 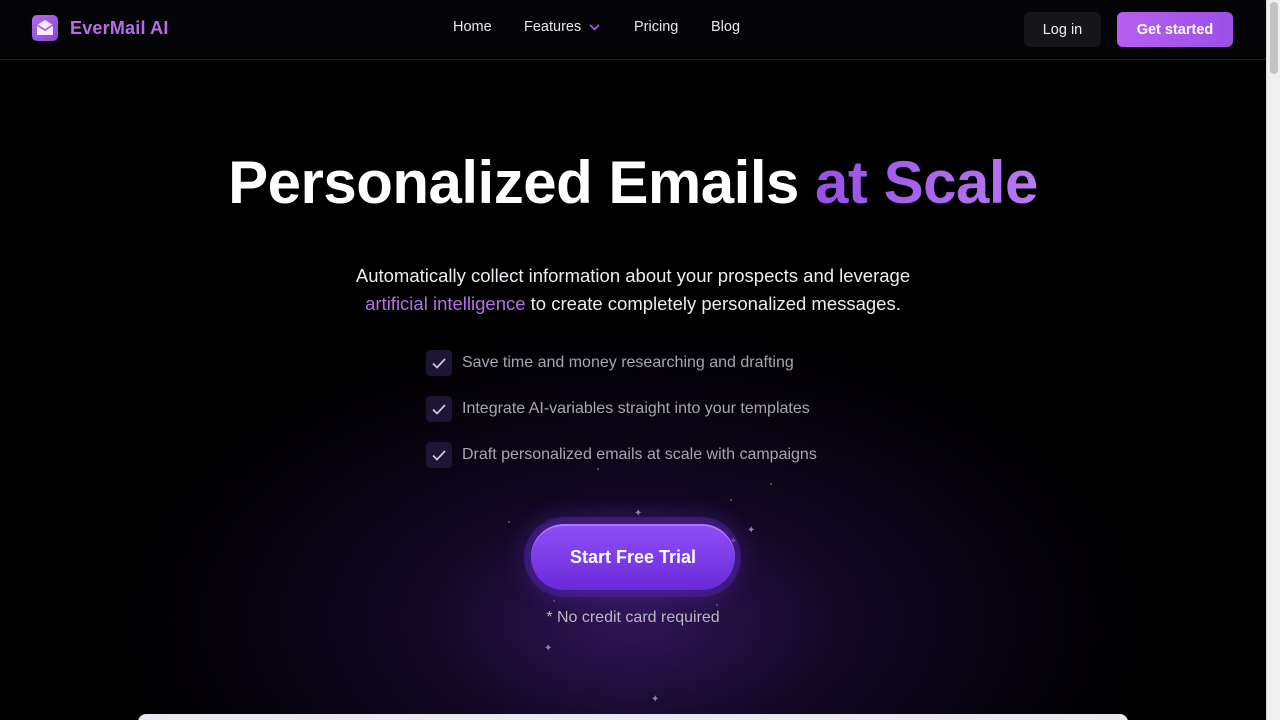 What do you see at coordinates (445, 303) in the screenshot?
I see `hero-subtitle-highlight: artificial intelligence` at bounding box center [445, 303].